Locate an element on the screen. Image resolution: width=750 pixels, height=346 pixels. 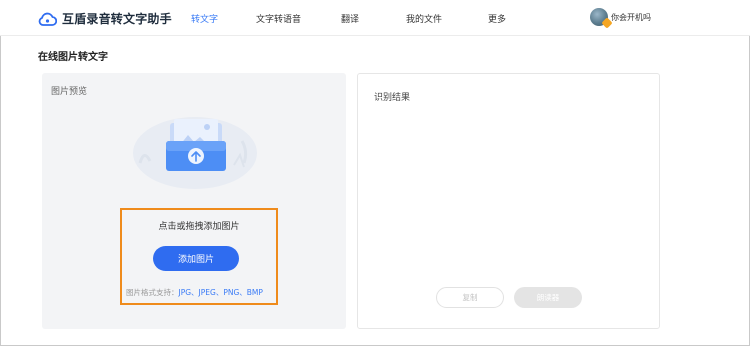
page-title: 在线图片转文字 is located at coordinates (73, 57).